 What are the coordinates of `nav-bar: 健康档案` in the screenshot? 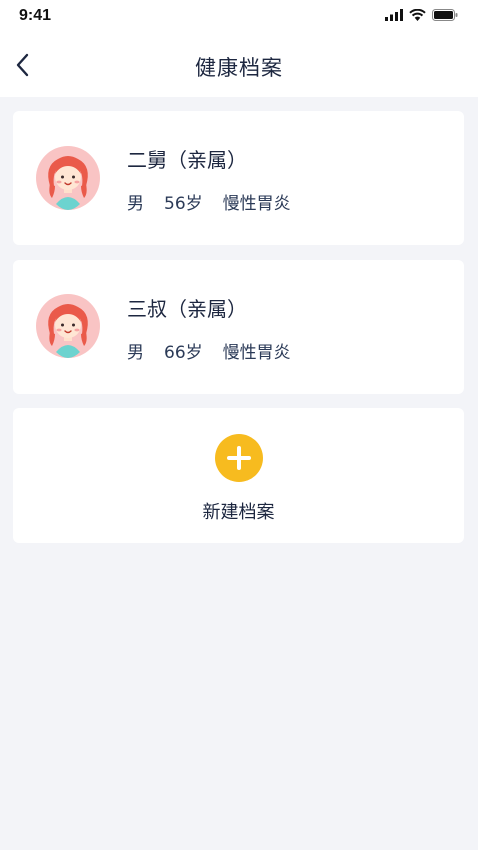 It's located at (239, 66).